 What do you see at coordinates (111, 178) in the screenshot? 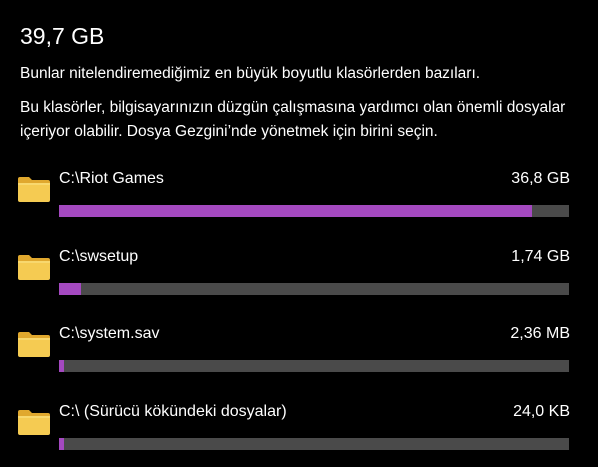
I see `folder-name: C:\Riot Games` at bounding box center [111, 178].